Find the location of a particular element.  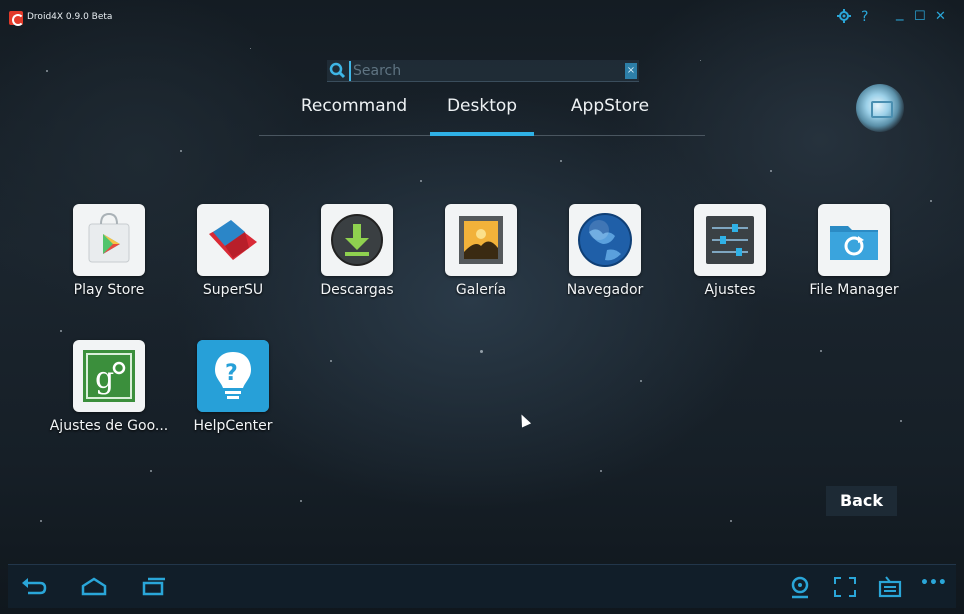

app-helpcenter: ? HelpCenter is located at coordinates (233, 395).